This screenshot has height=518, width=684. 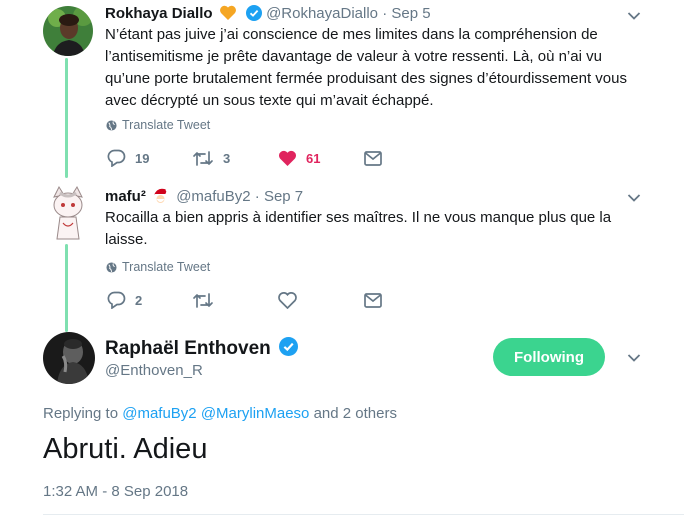 I want to click on reply-mention: @MarylinMaeso, so click(x=255, y=413).